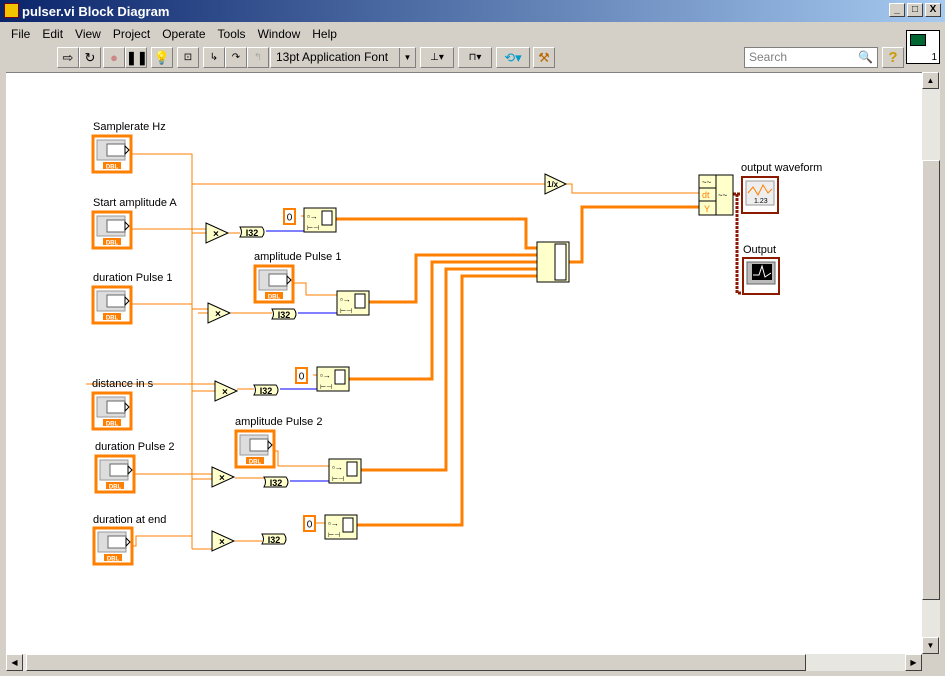  I want to click on menu-tools: Tools, so click(232, 34).